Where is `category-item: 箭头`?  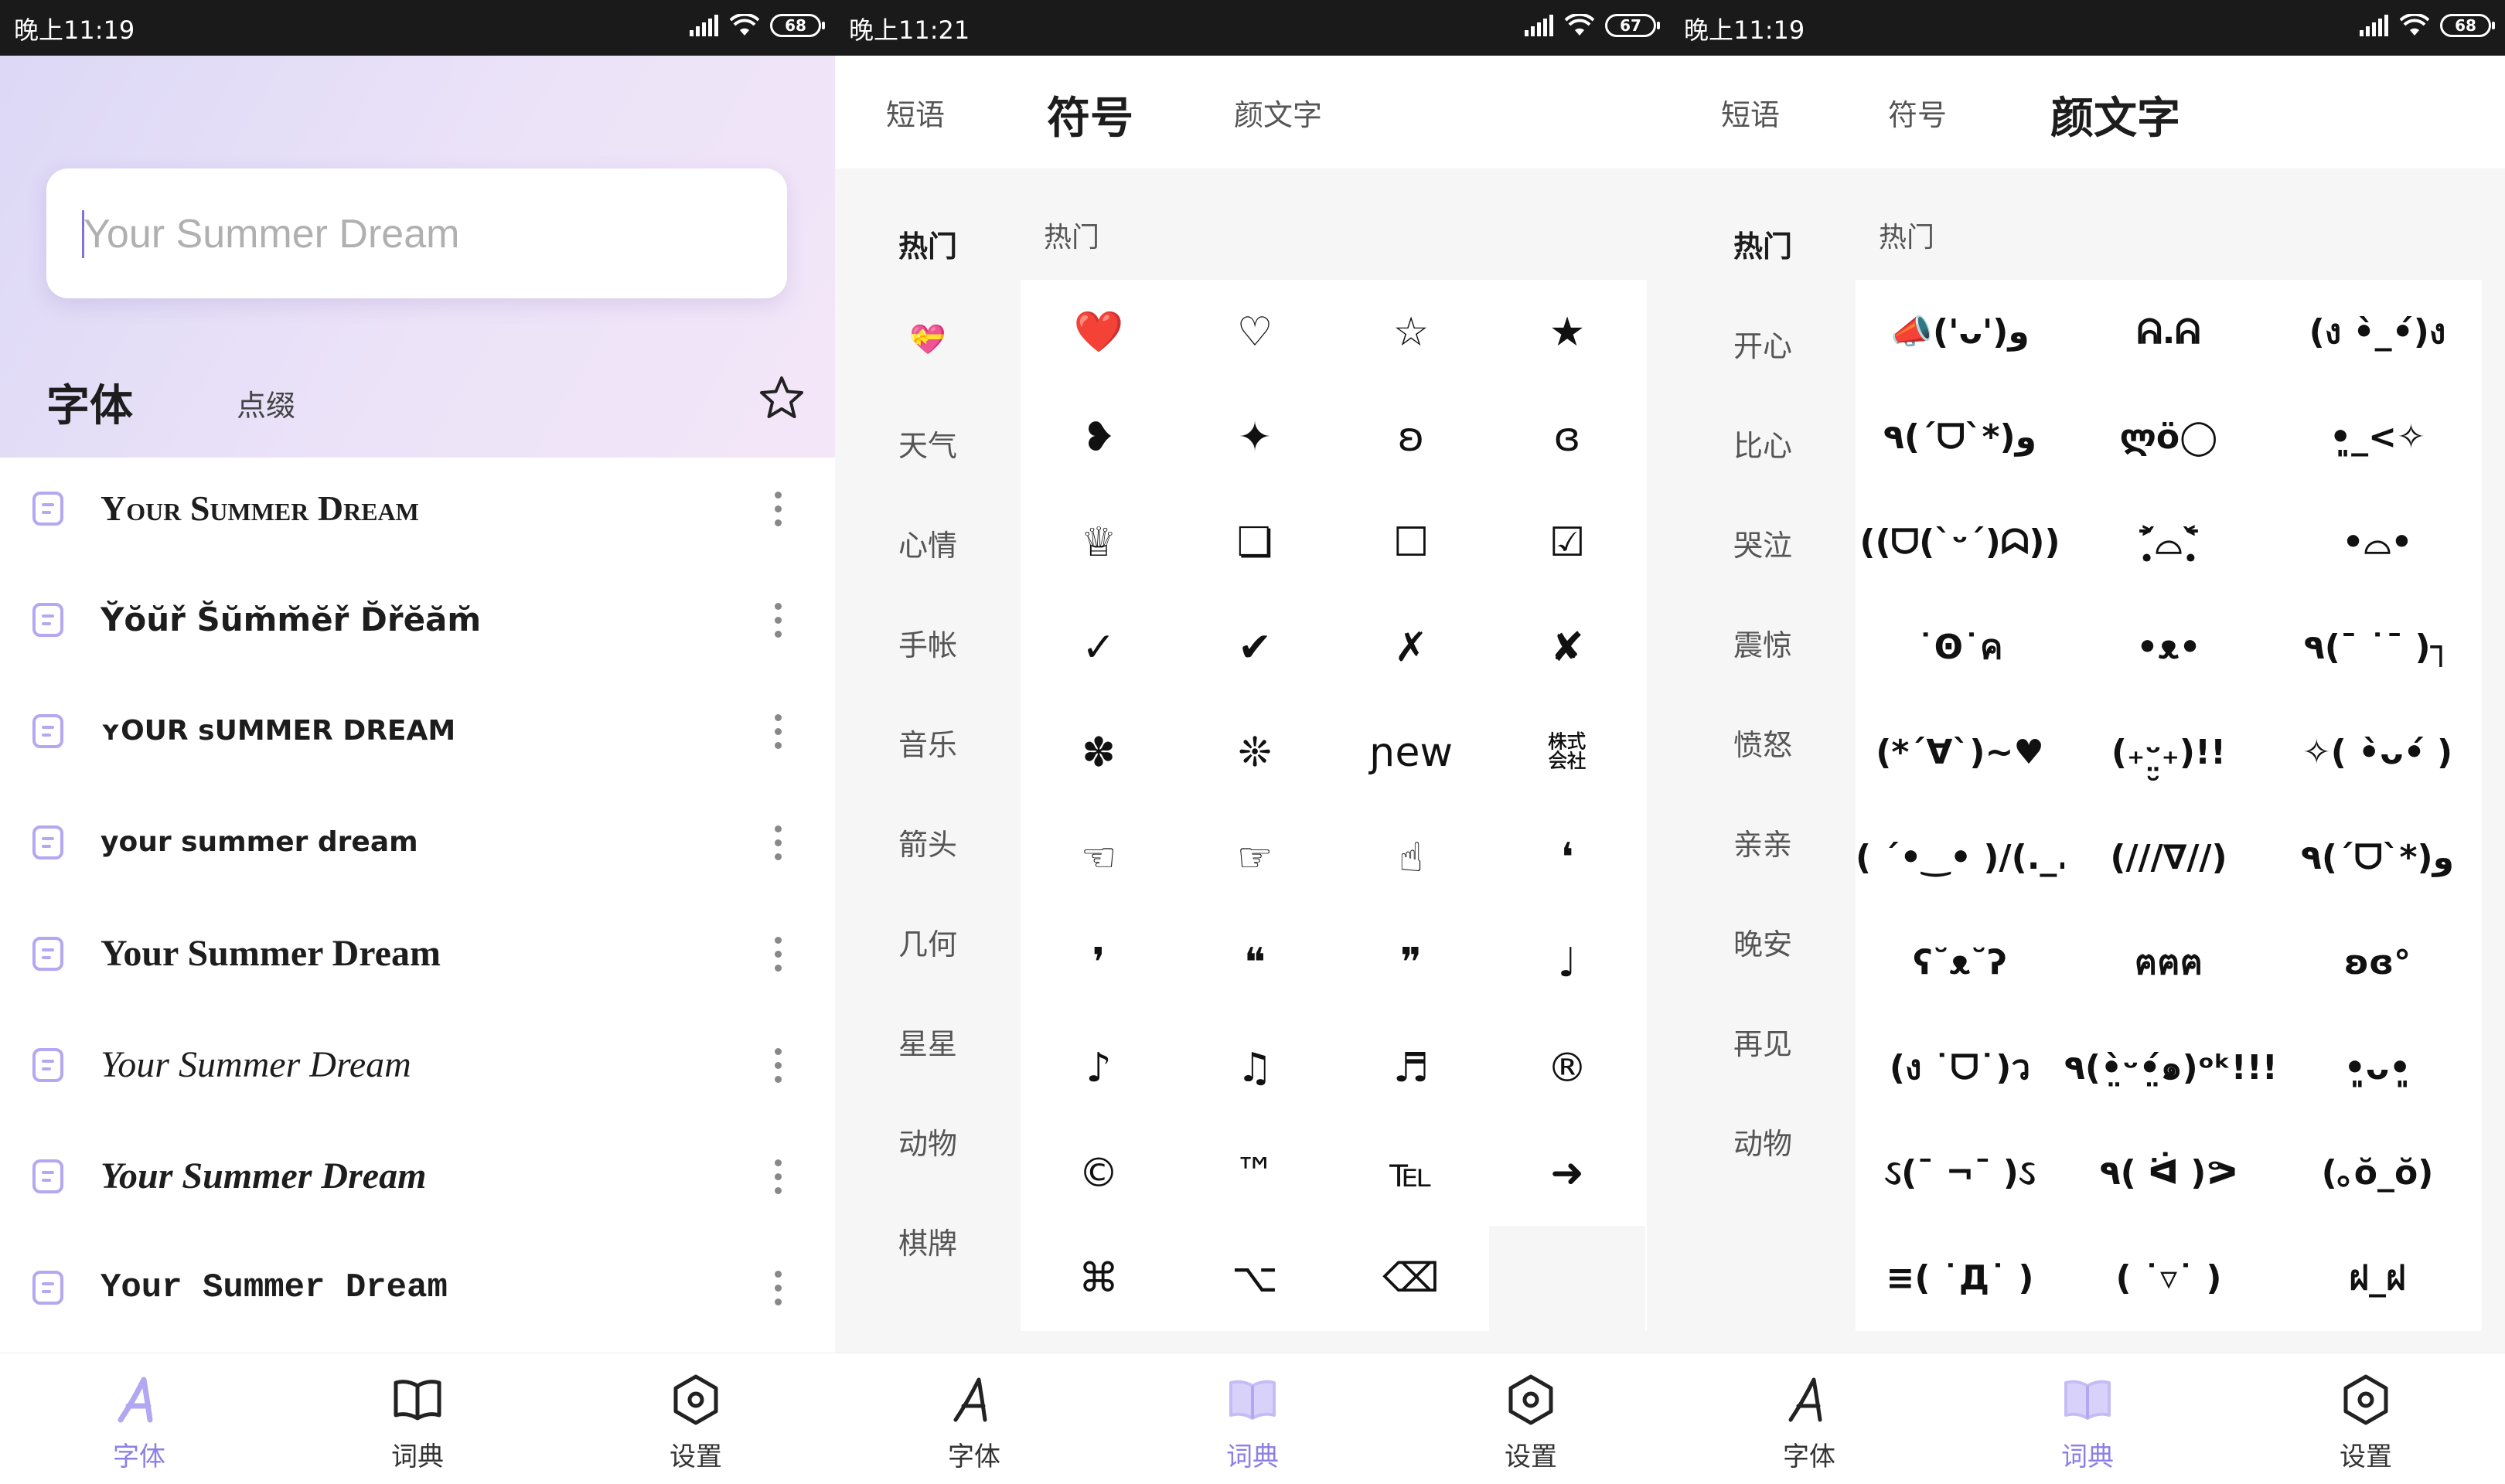
category-item: 箭头 is located at coordinates (928, 842).